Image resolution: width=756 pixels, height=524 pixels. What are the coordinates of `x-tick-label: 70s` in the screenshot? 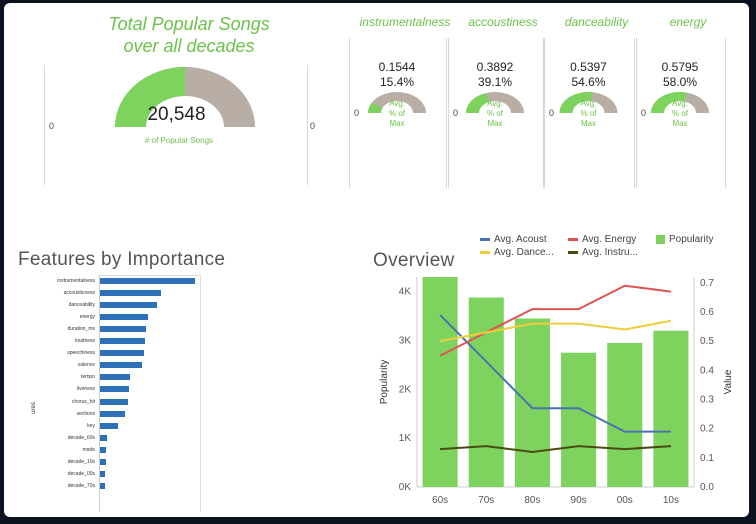 It's located at (486, 500).